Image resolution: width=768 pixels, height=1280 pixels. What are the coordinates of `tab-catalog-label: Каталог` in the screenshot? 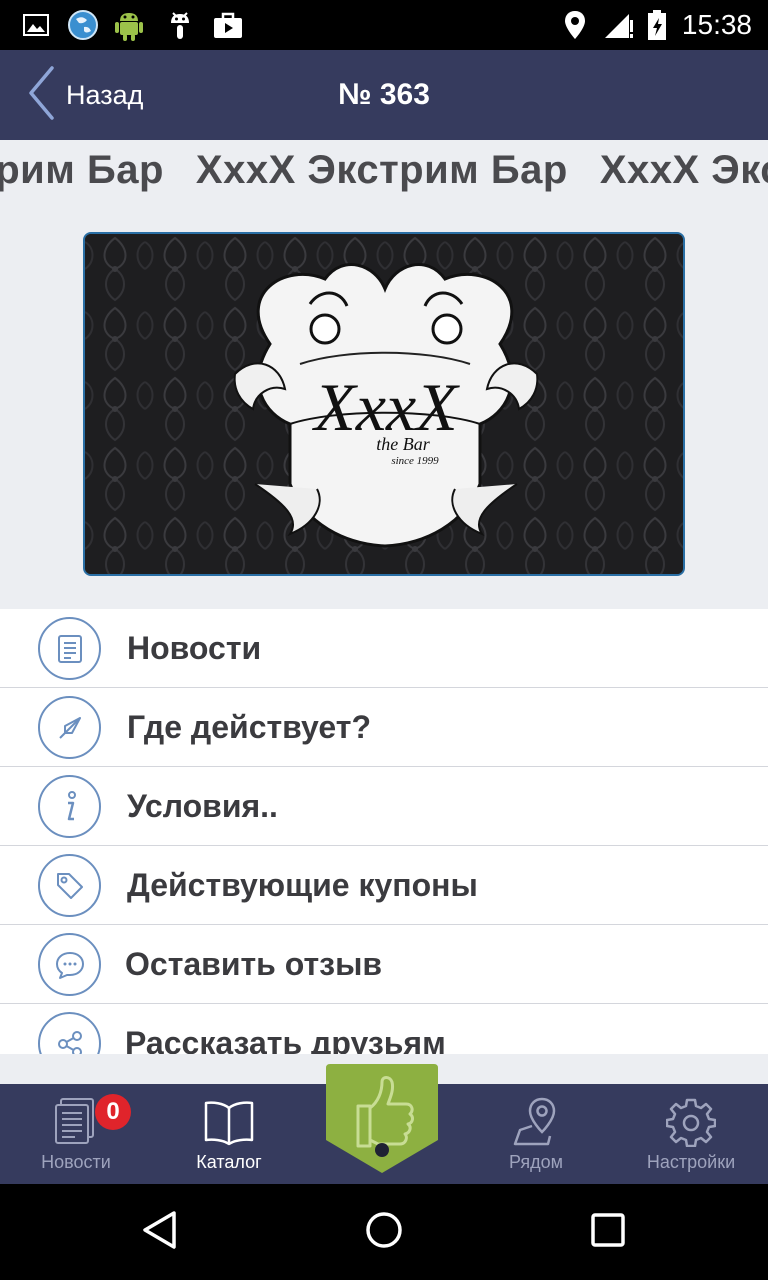 It's located at (229, 1162).